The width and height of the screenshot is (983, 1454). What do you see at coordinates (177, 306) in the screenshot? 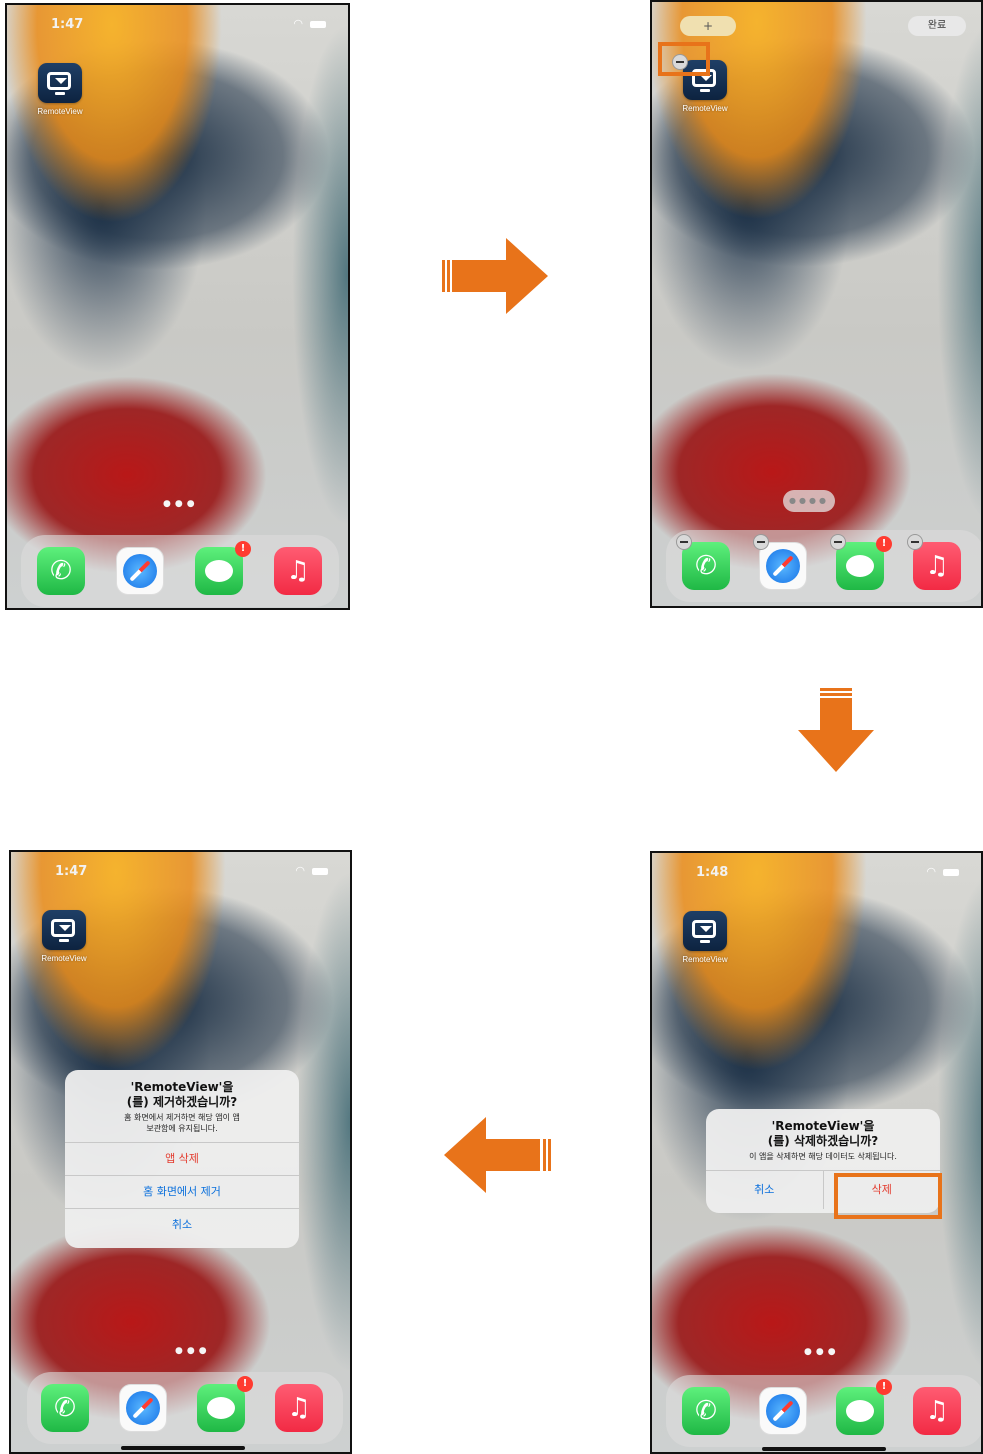
I see `screen-home: 1:47 ◠ RemoteView ●●● ✆ ! ♫` at bounding box center [177, 306].